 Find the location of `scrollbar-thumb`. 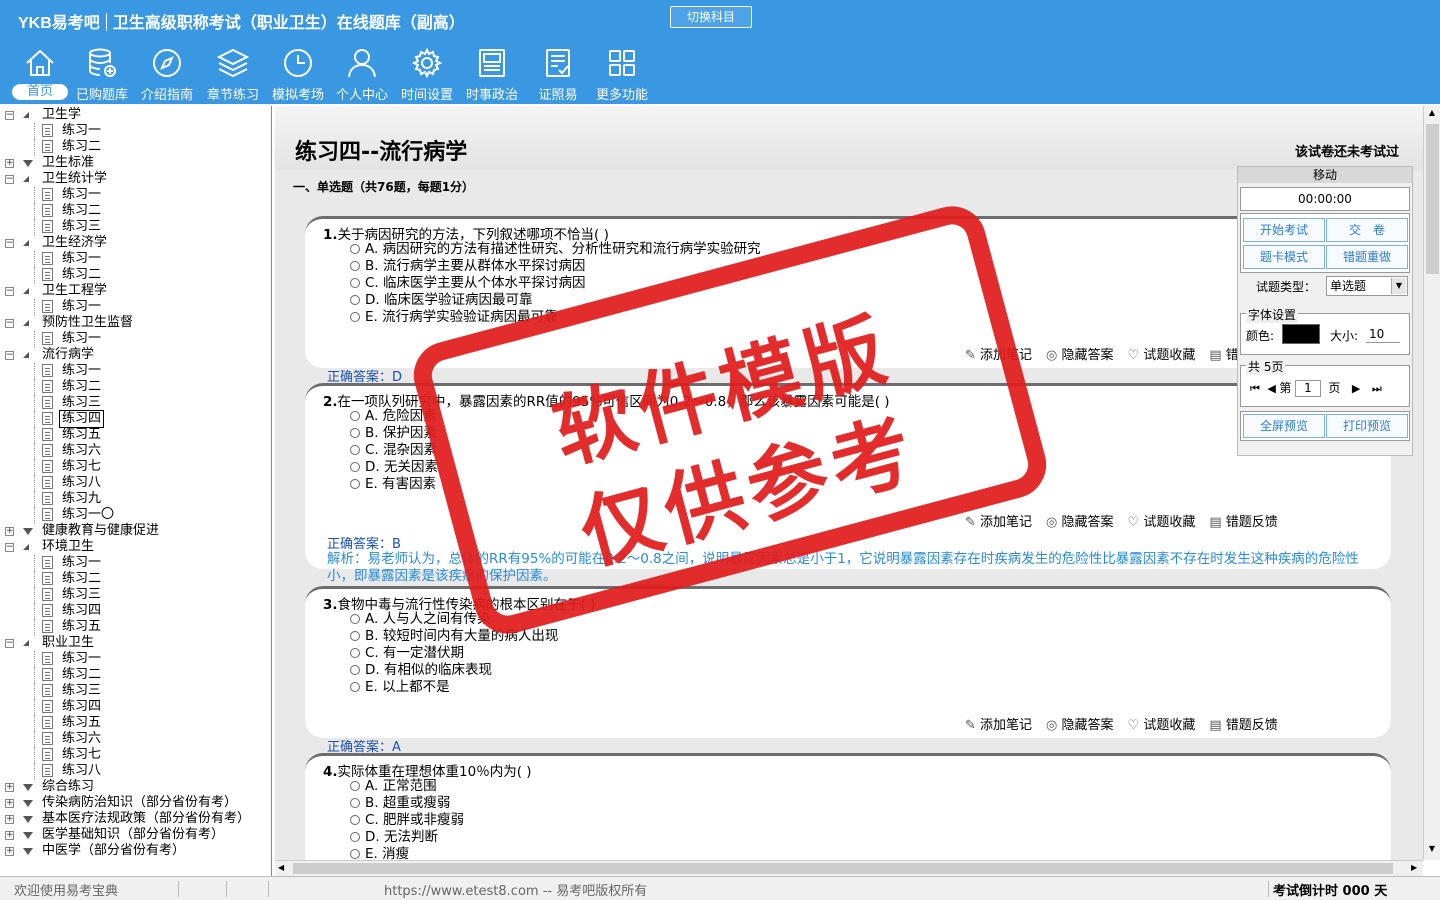

scrollbar-thumb is located at coordinates (1432, 199).